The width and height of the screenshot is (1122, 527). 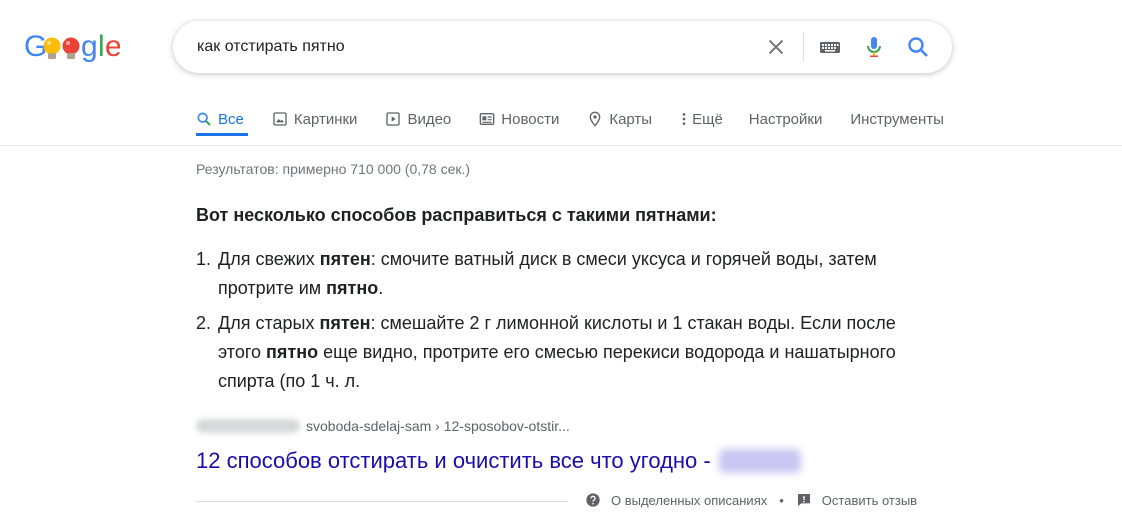 I want to click on tab-label: Картинки, so click(x=325, y=119).